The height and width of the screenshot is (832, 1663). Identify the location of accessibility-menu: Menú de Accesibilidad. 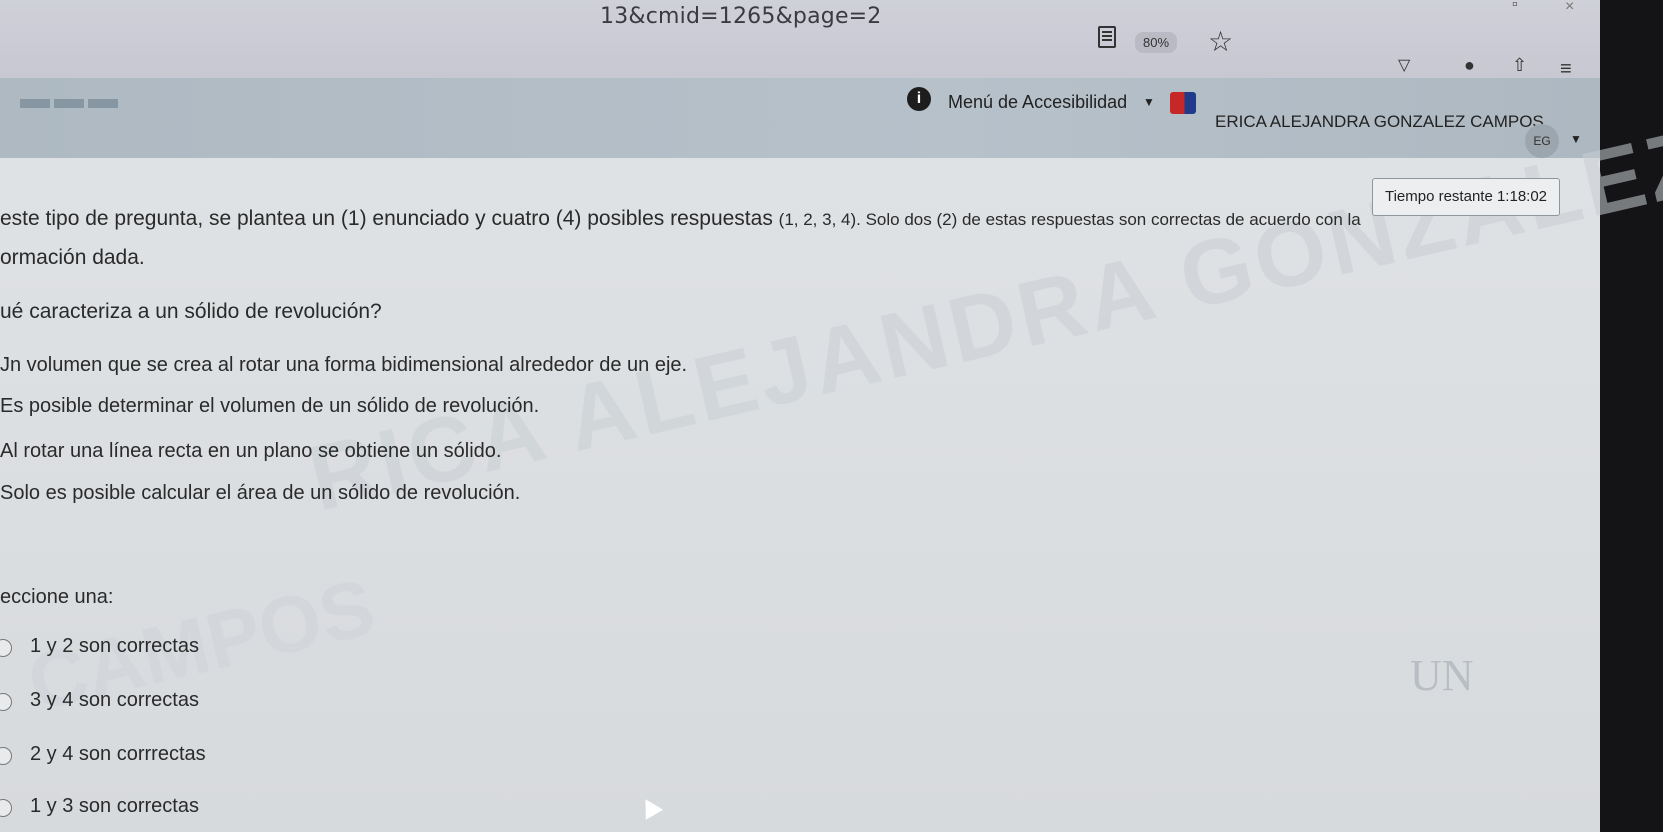
(1037, 102).